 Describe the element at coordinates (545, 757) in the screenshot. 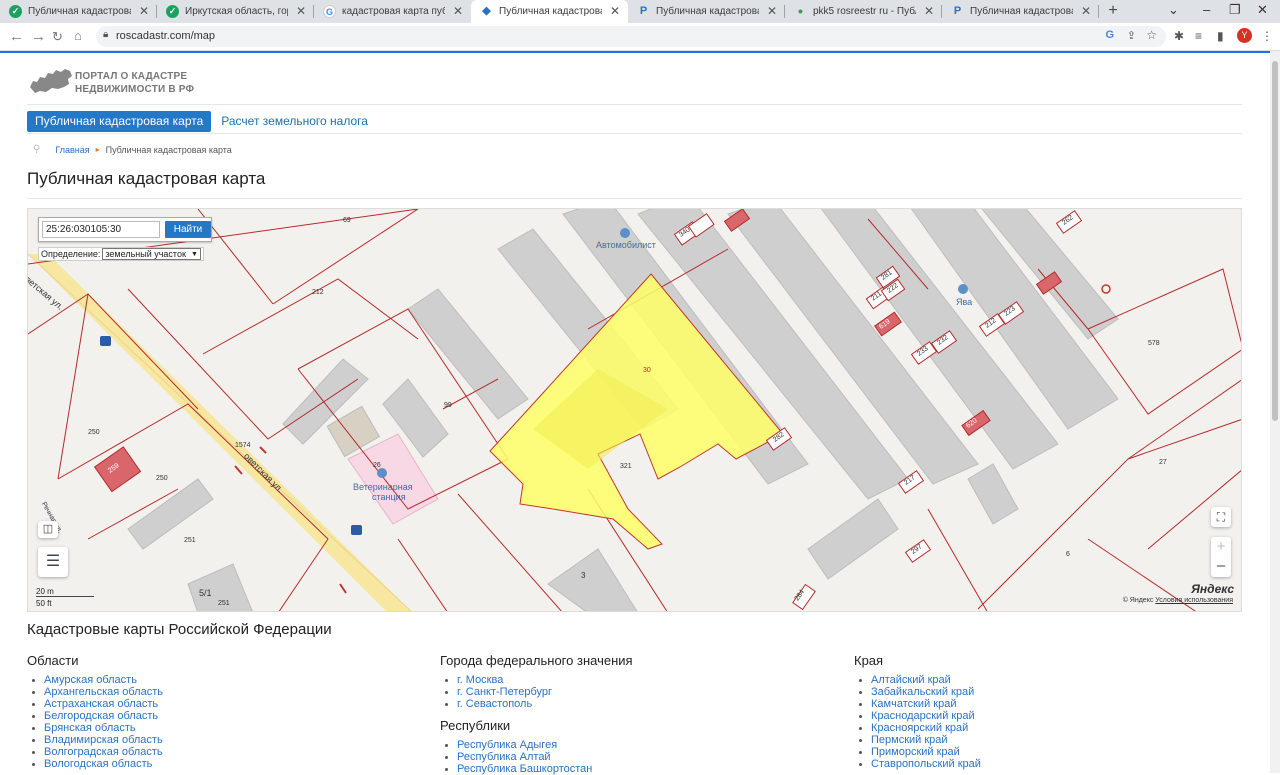

I see `region-link: Республика Алтай` at that location.